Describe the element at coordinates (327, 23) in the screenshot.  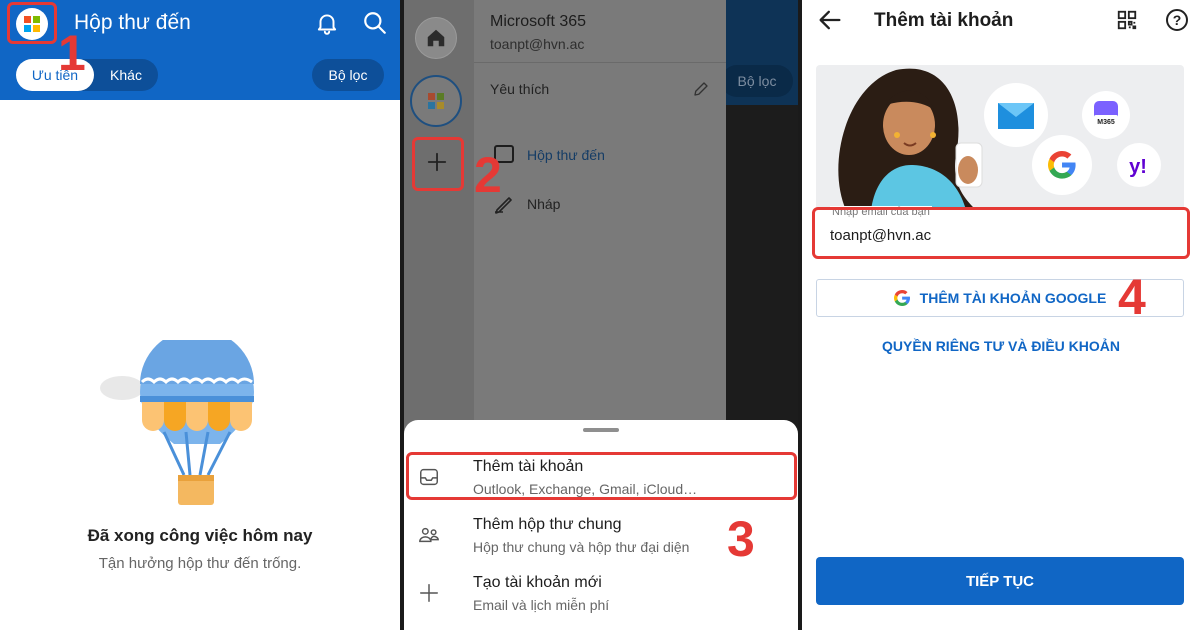
I see `bell-icon` at that location.